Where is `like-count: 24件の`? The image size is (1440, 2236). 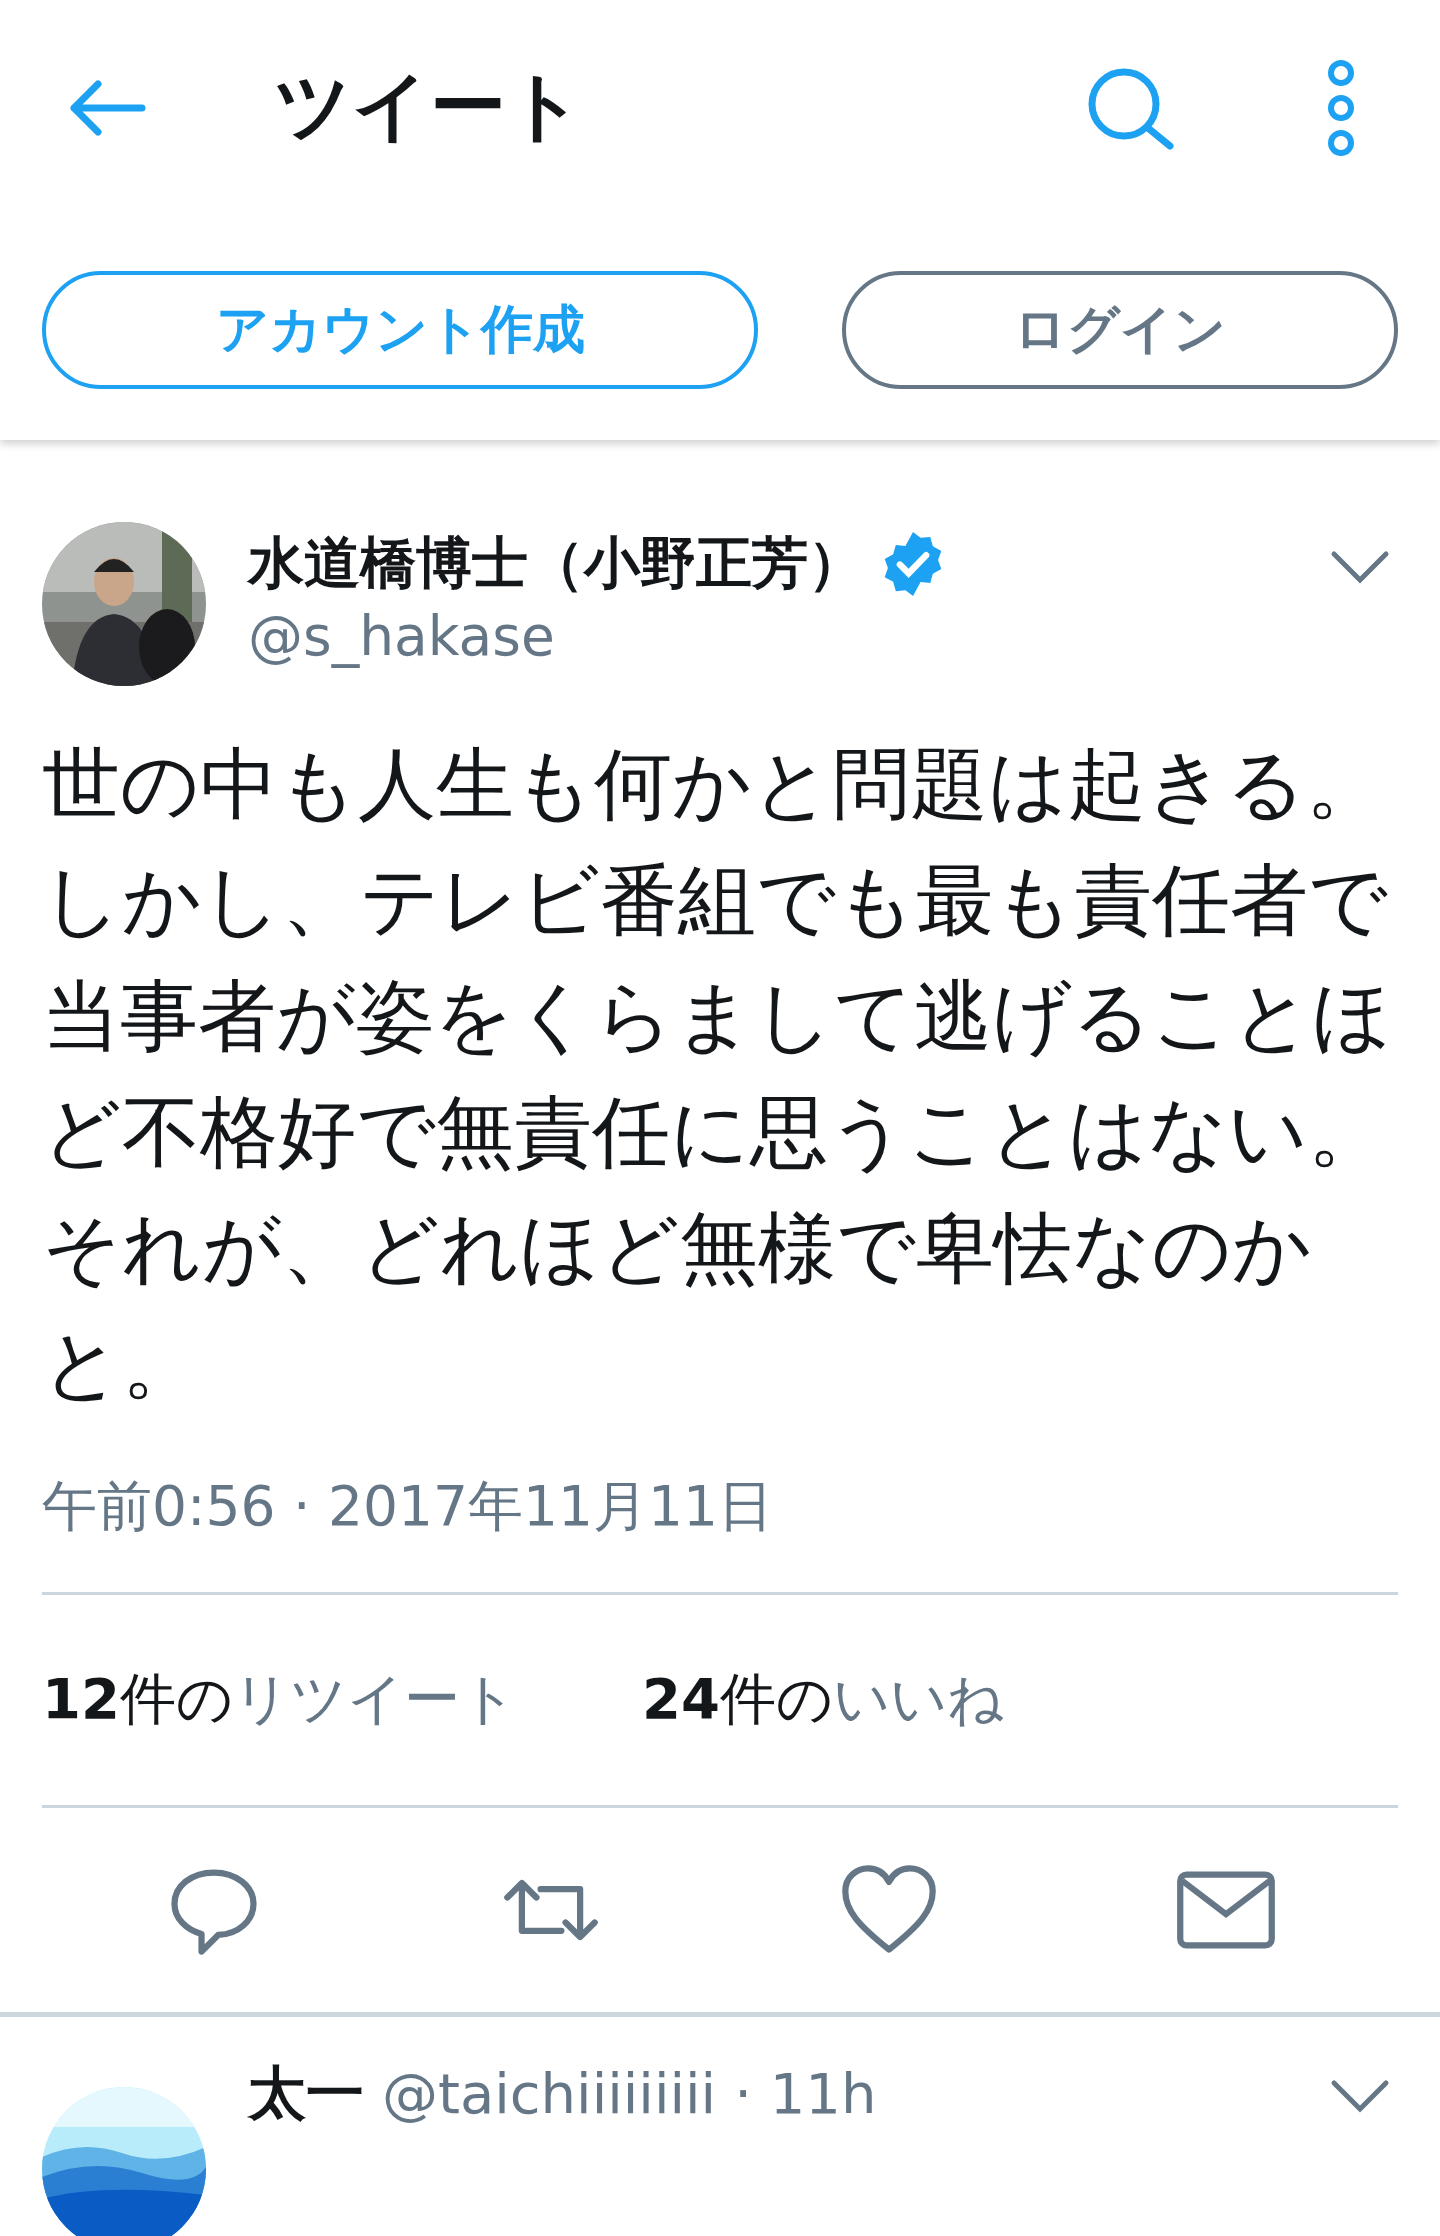 like-count: 24件の is located at coordinates (737, 1698).